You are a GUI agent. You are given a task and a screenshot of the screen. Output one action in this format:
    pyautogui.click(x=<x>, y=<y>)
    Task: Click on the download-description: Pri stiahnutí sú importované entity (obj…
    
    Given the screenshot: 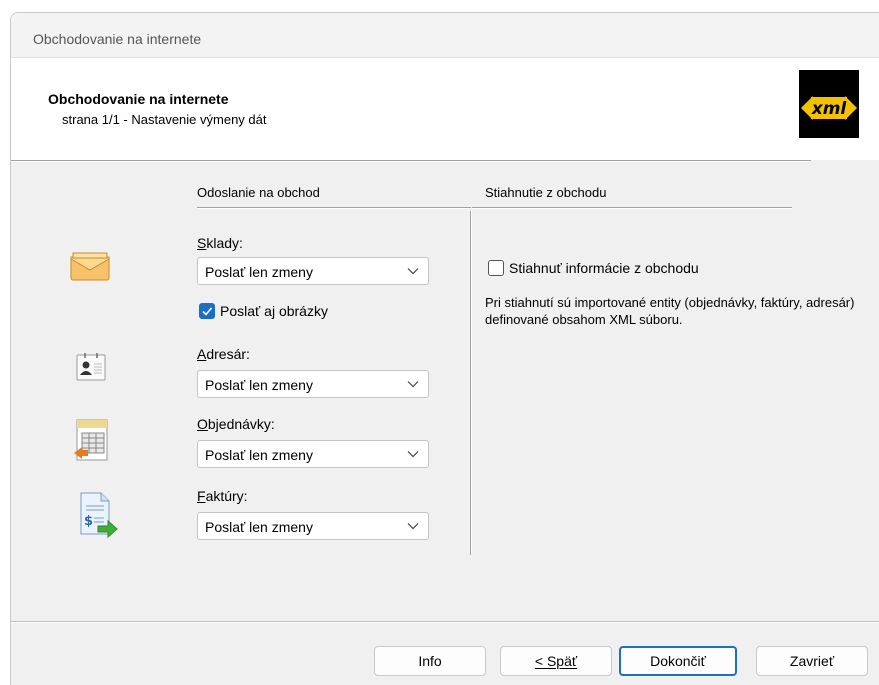 What is the action you would take?
    pyautogui.click(x=670, y=311)
    